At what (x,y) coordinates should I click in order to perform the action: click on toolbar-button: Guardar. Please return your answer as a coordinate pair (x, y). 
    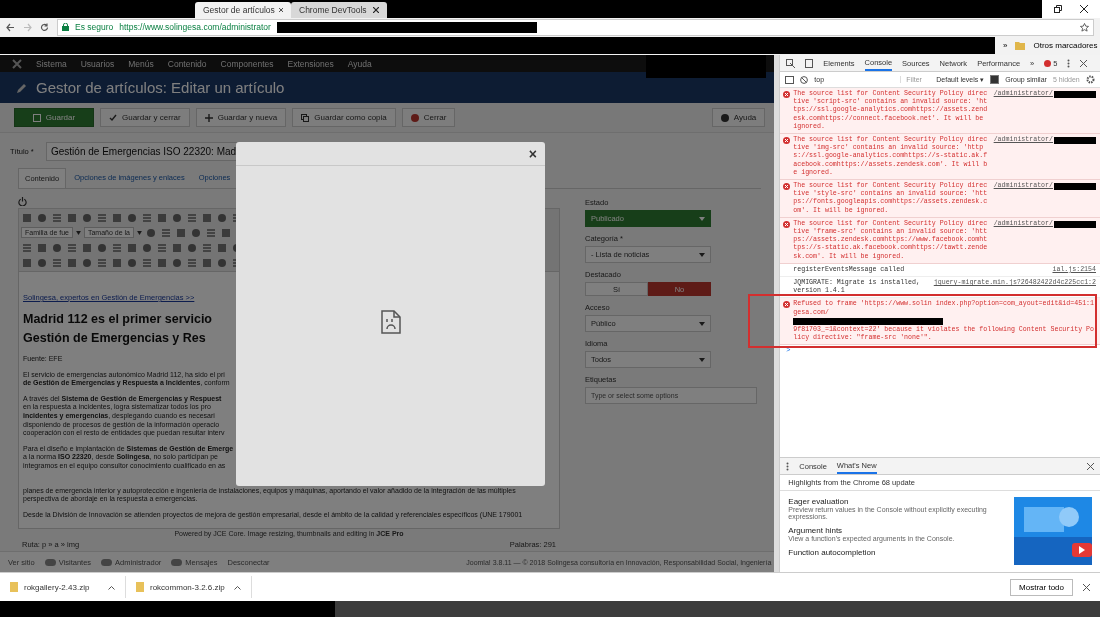
    Looking at the image, I should click on (54, 117).